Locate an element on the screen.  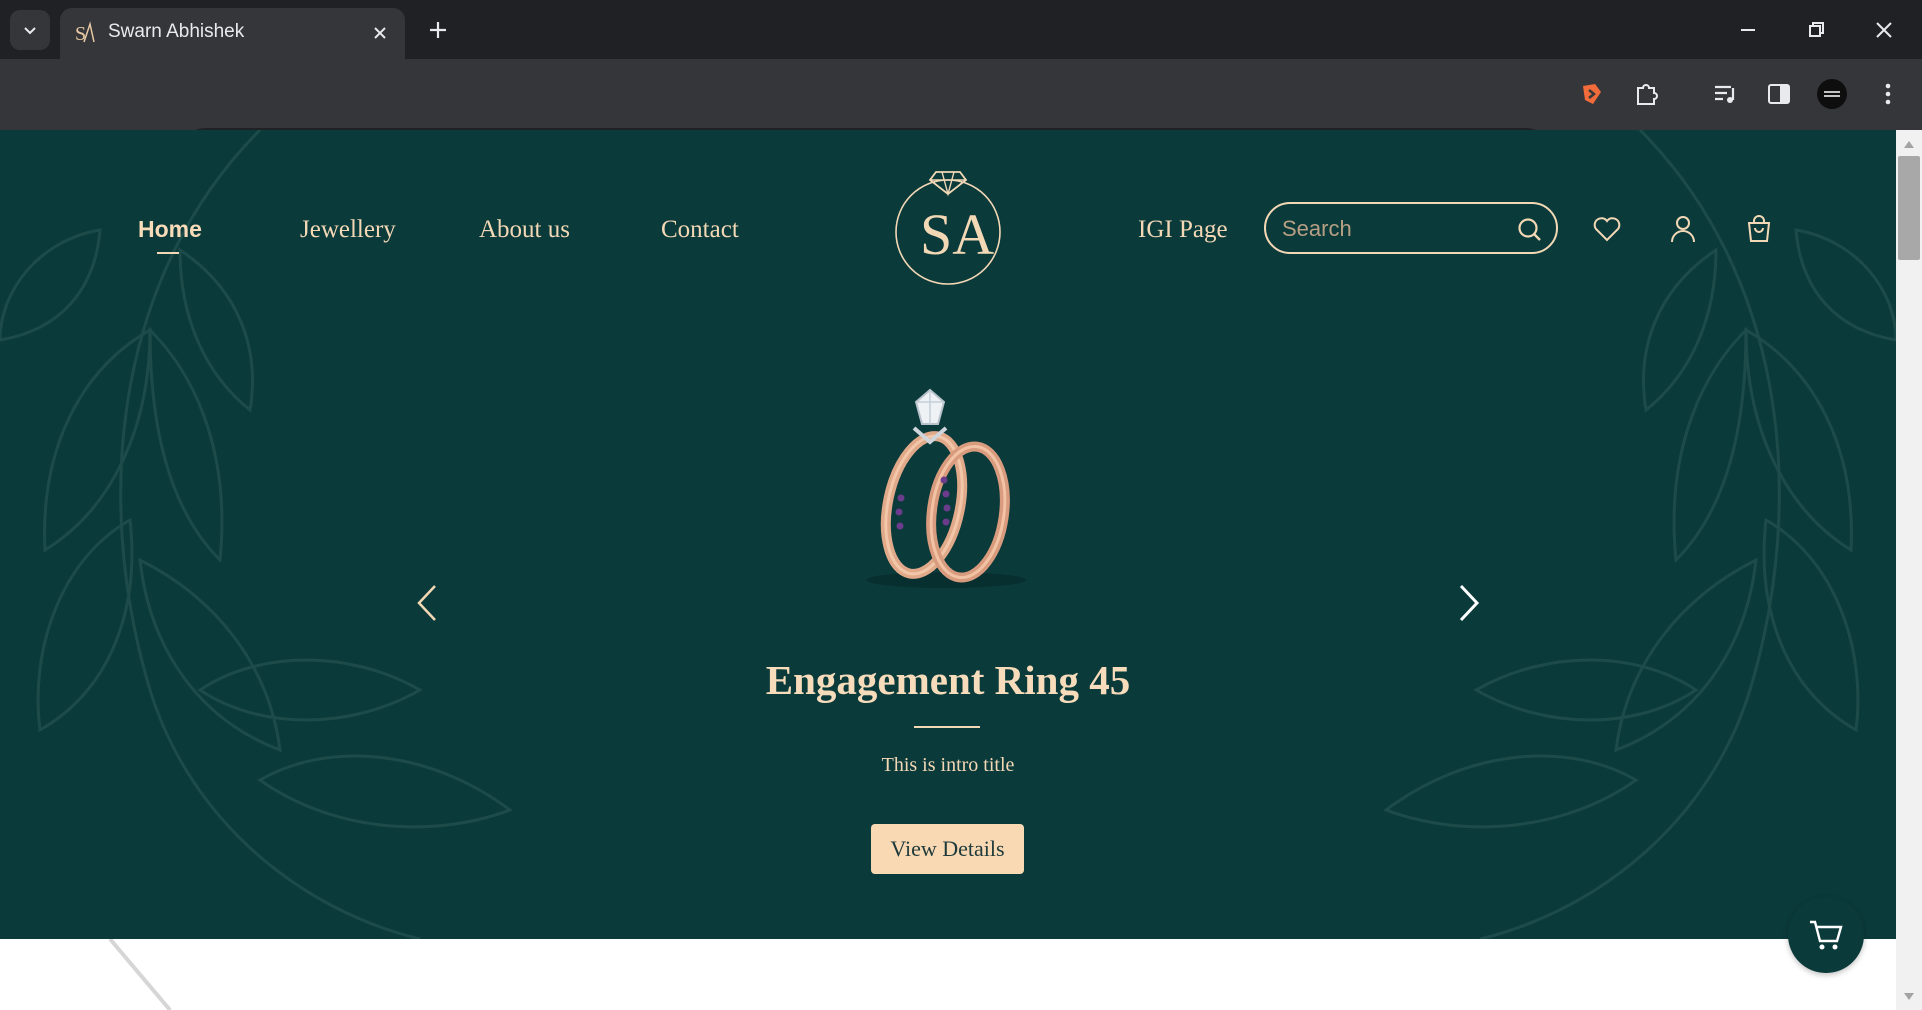
new-tab-icon is located at coordinates (438, 30).